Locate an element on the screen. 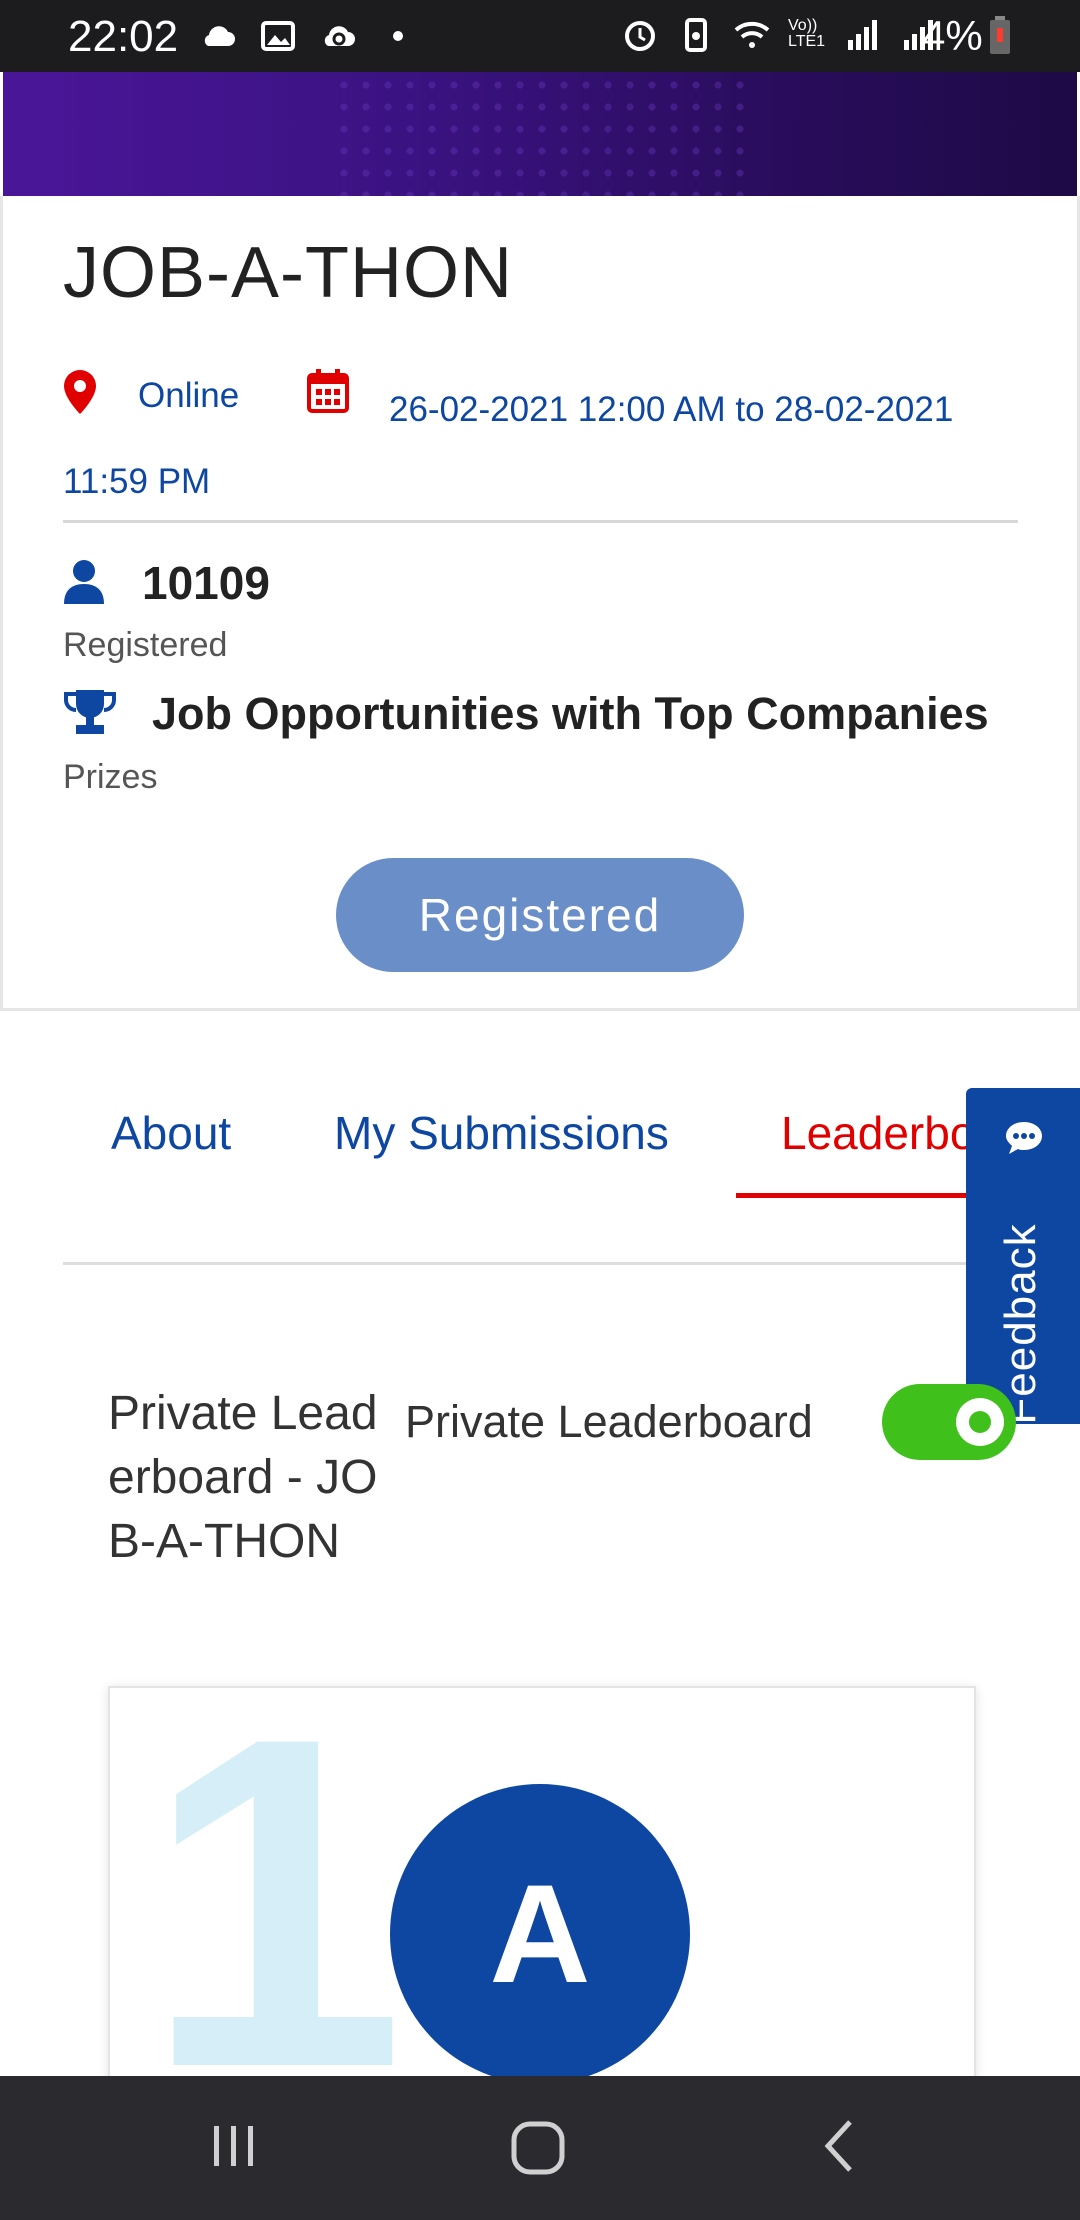  toggle-knob is located at coordinates (980, 1422).